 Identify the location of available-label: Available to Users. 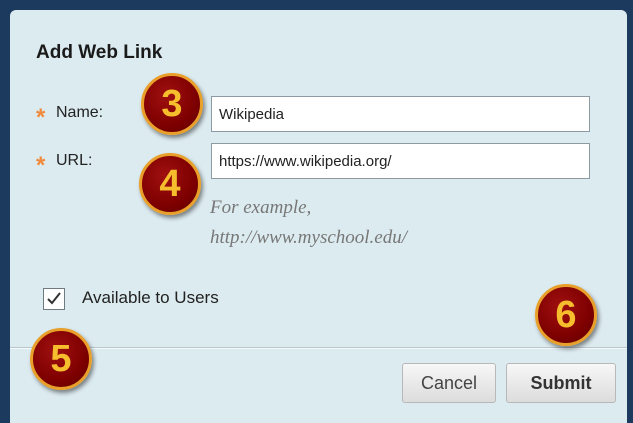
(150, 297).